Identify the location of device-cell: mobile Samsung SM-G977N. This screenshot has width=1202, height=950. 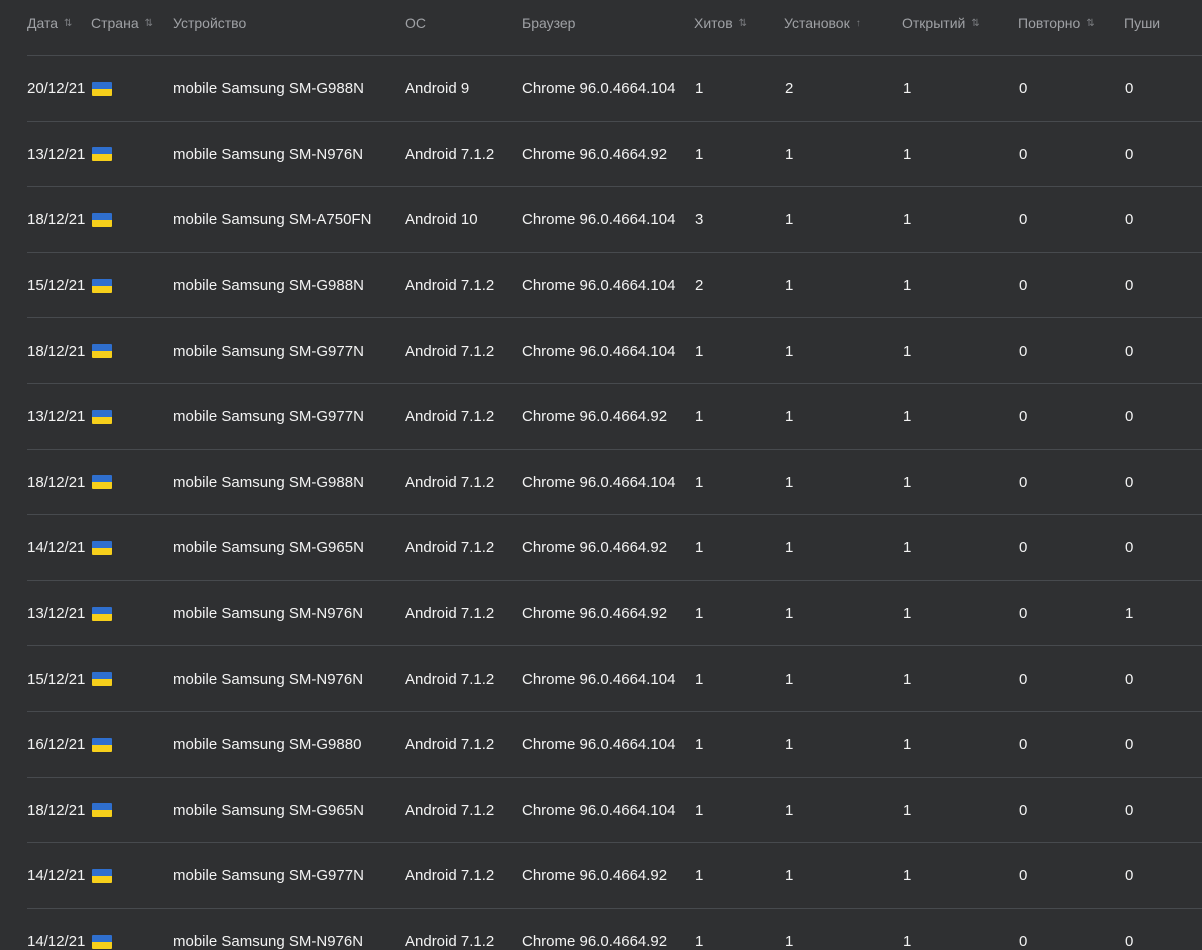
(268, 351).